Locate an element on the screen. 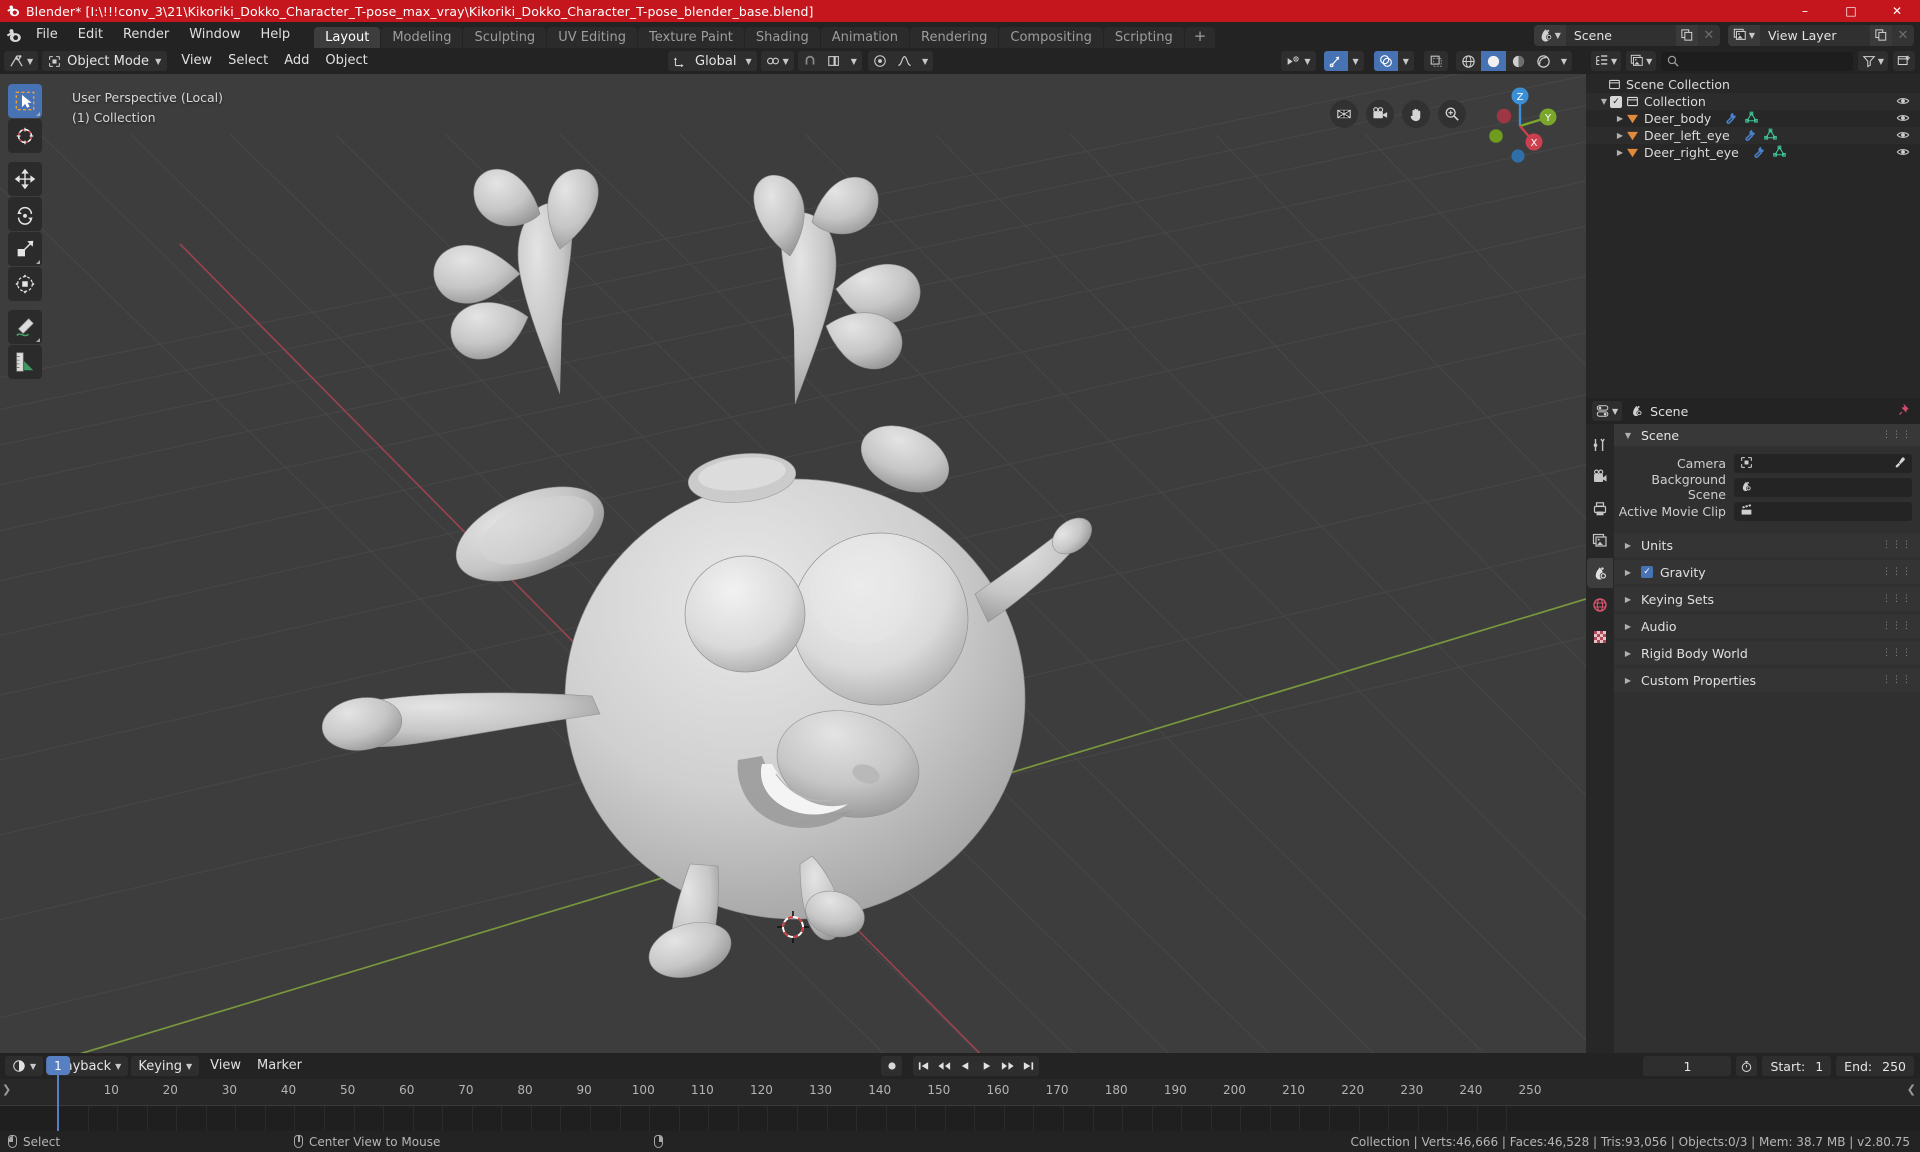 Image resolution: width=1920 pixels, height=1152 pixels. timeline-menu-view: View is located at coordinates (225, 1066).